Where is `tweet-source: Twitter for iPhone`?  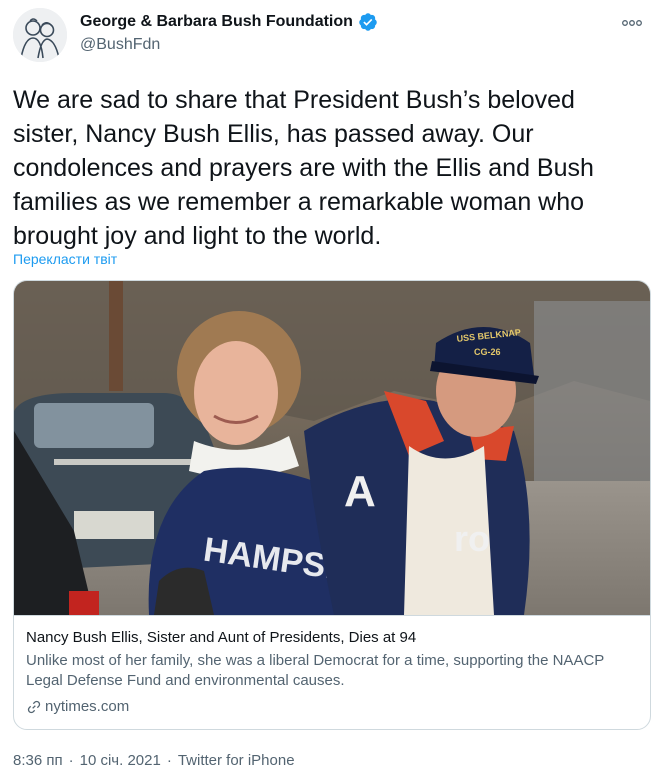
tweet-source: Twitter for iPhone is located at coordinates (236, 760).